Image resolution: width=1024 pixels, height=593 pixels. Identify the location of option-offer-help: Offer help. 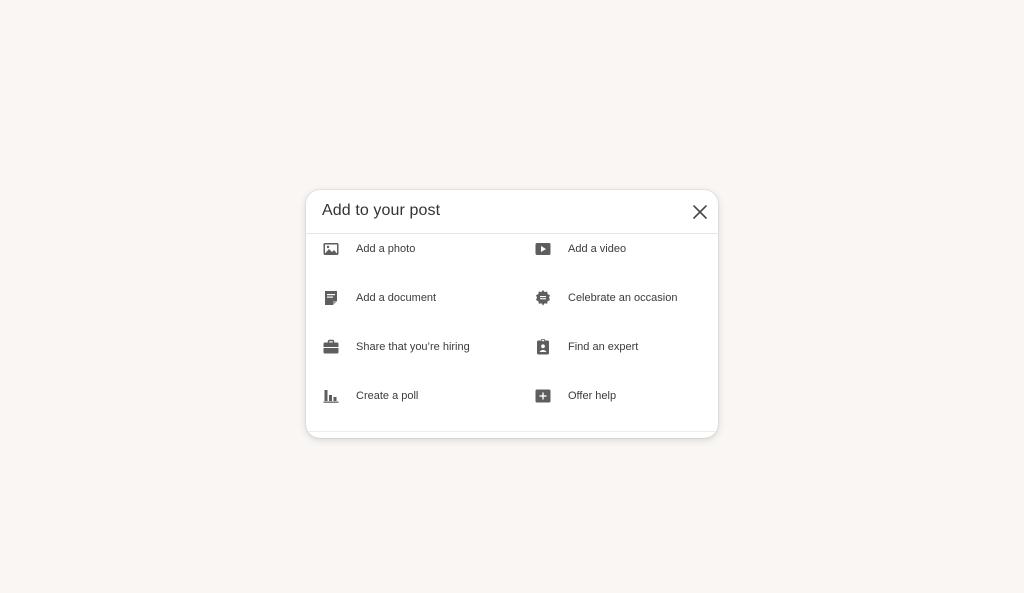
(575, 396).